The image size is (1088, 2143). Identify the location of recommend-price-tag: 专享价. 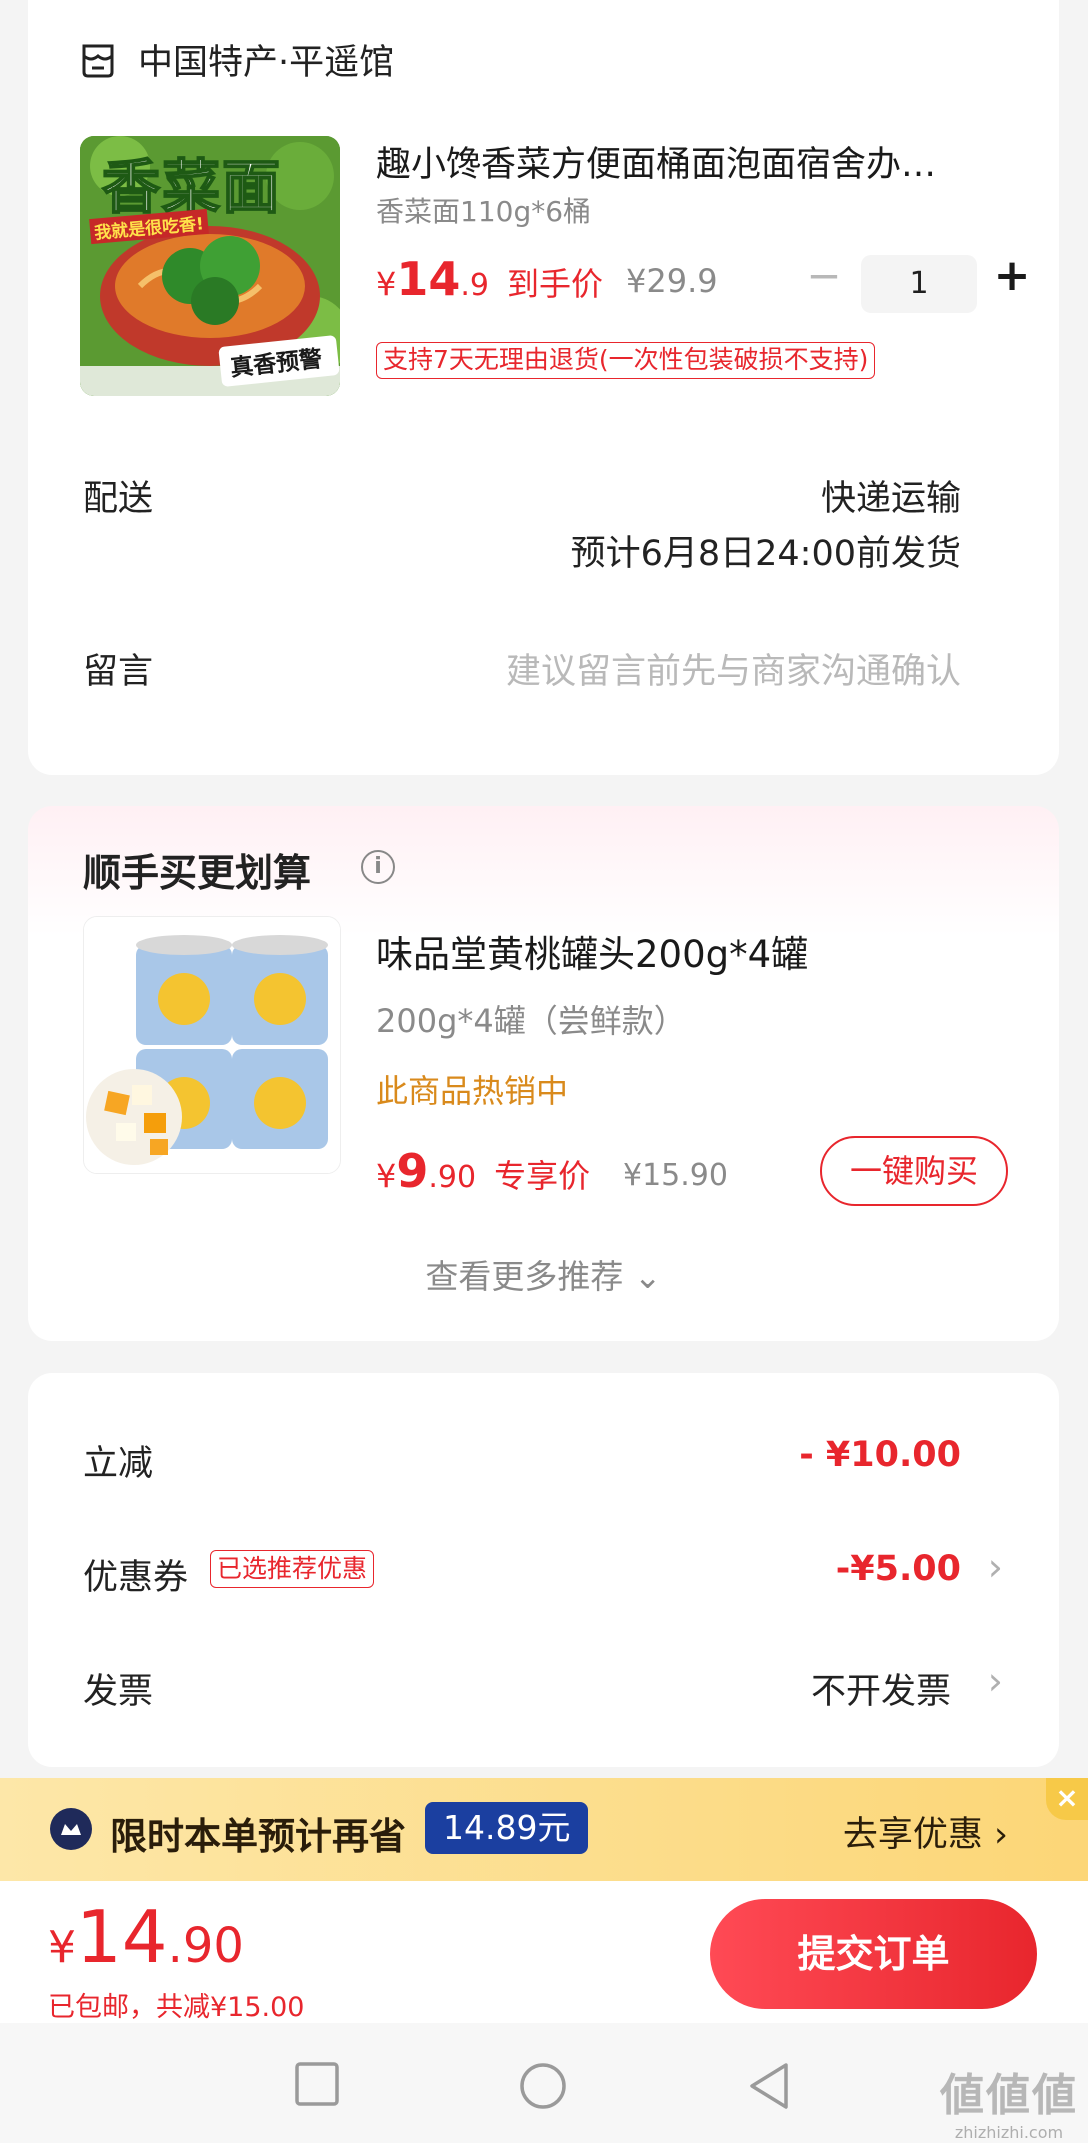
(542, 1176).